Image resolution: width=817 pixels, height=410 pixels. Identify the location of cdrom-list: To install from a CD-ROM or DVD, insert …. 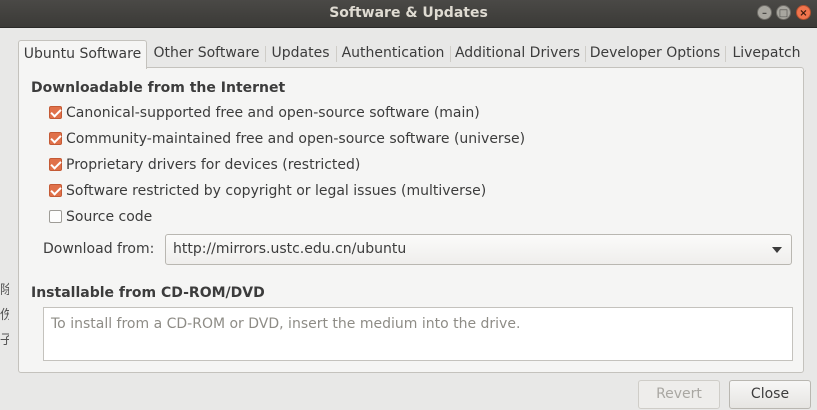
(418, 334).